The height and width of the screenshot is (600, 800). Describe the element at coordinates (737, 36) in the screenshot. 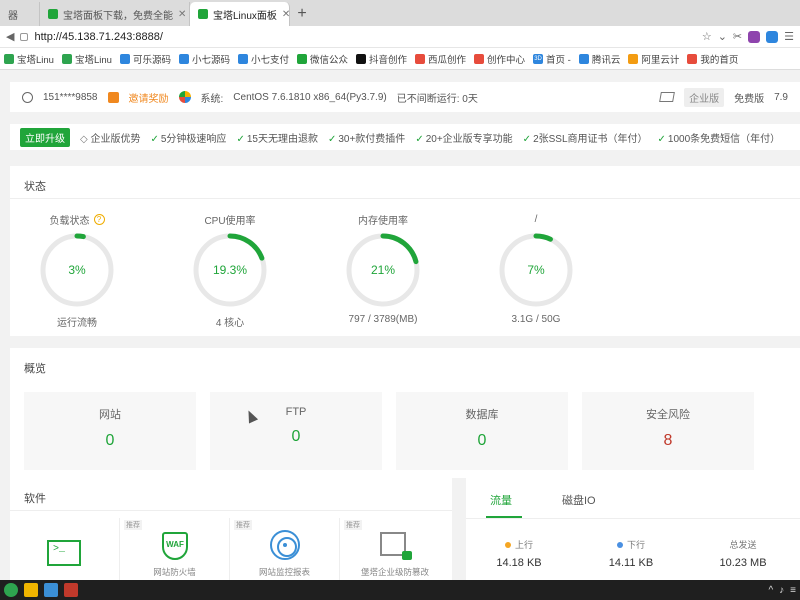

I see `scissors-icon: ✂` at that location.